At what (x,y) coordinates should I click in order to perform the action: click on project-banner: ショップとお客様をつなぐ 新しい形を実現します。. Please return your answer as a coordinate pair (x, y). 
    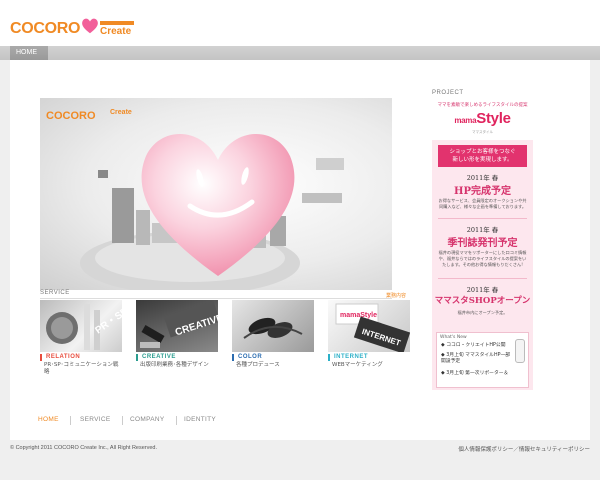
    Looking at the image, I should click on (482, 156).